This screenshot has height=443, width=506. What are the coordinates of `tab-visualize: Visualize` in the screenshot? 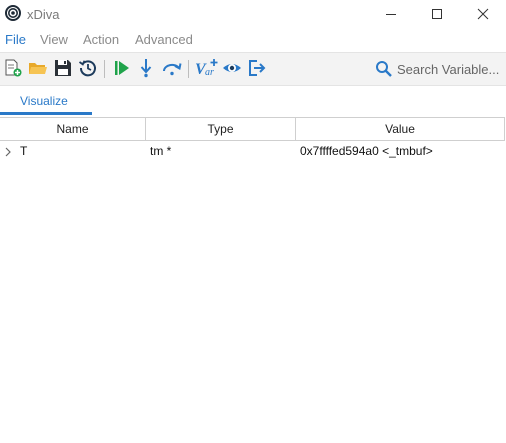 It's located at (46, 100).